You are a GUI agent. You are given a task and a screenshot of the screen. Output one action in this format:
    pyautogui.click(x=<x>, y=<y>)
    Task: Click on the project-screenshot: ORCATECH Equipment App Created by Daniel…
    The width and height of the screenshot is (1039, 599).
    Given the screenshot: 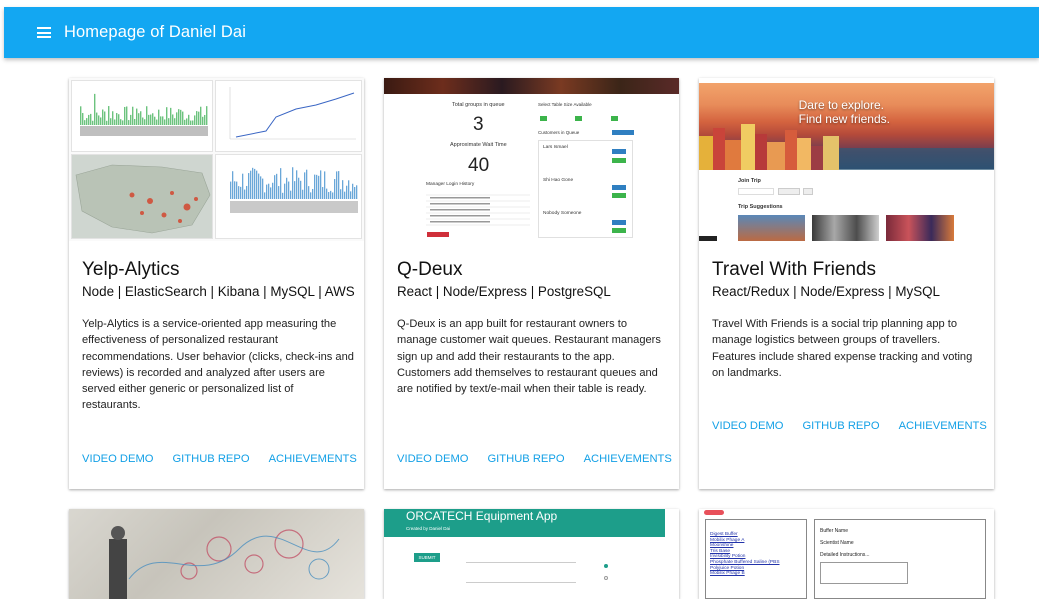 What is the action you would take?
    pyautogui.click(x=531, y=554)
    